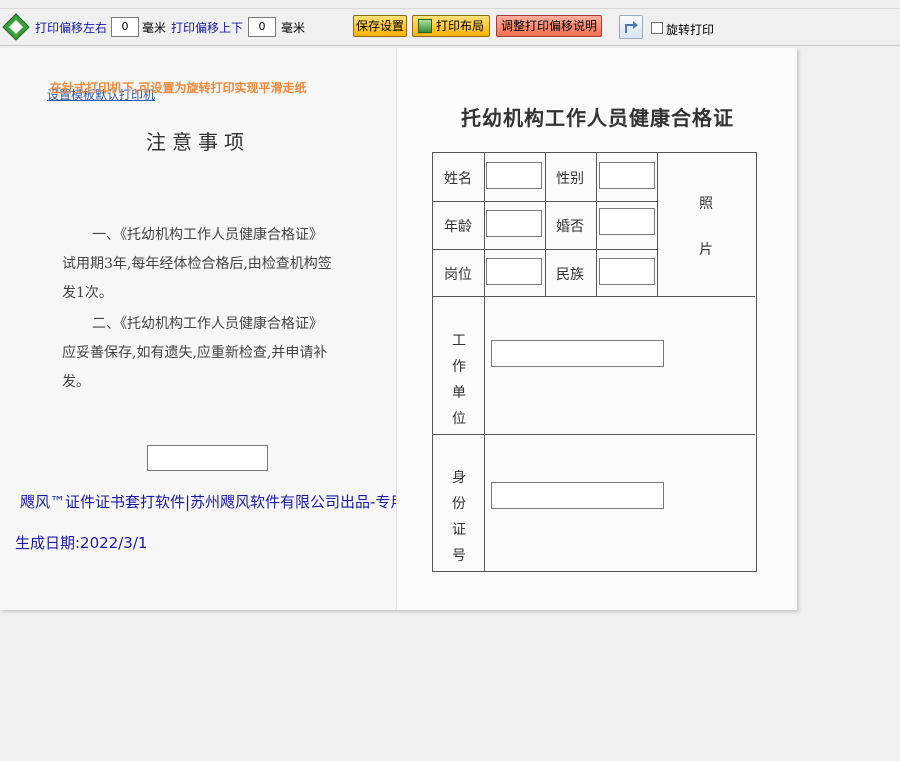  What do you see at coordinates (424, 26) in the screenshot?
I see `layout-icon` at bounding box center [424, 26].